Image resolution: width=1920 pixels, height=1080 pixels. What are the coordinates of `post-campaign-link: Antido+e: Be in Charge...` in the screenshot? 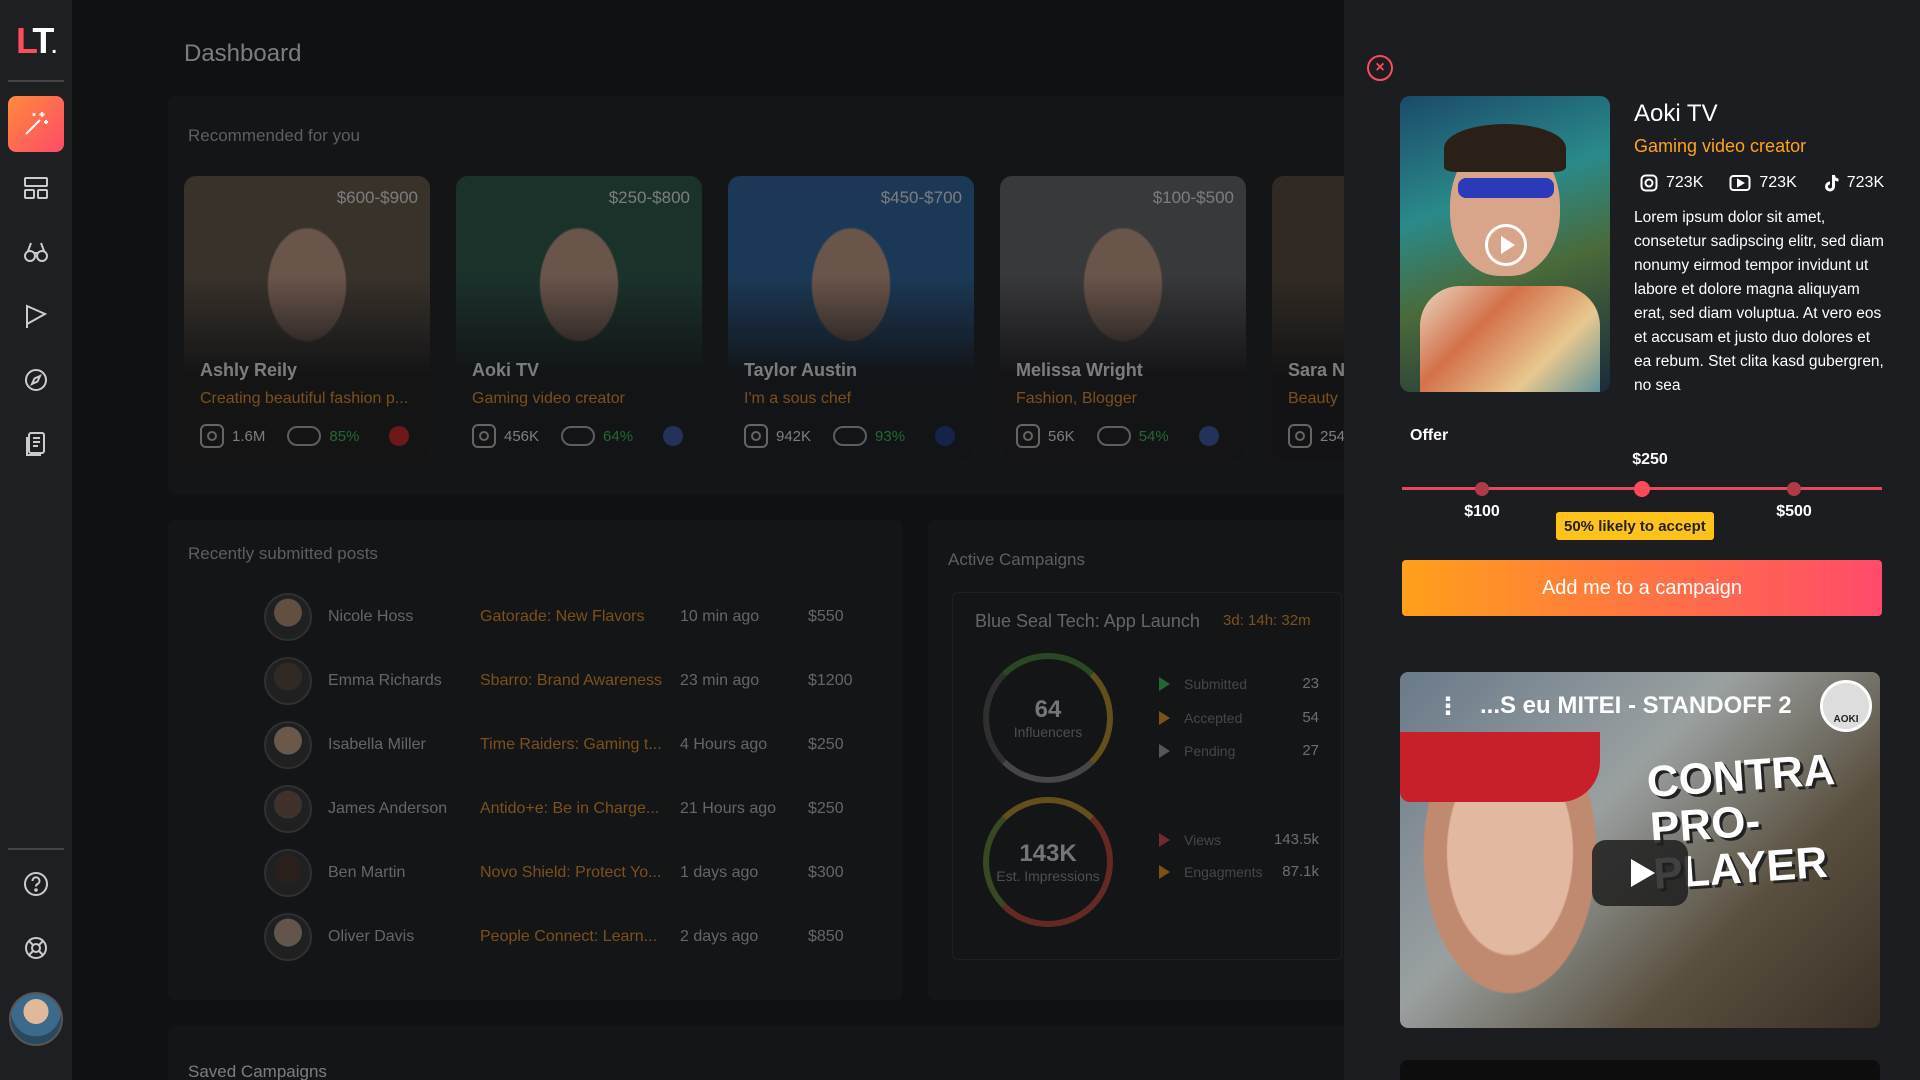 It's located at (575, 809).